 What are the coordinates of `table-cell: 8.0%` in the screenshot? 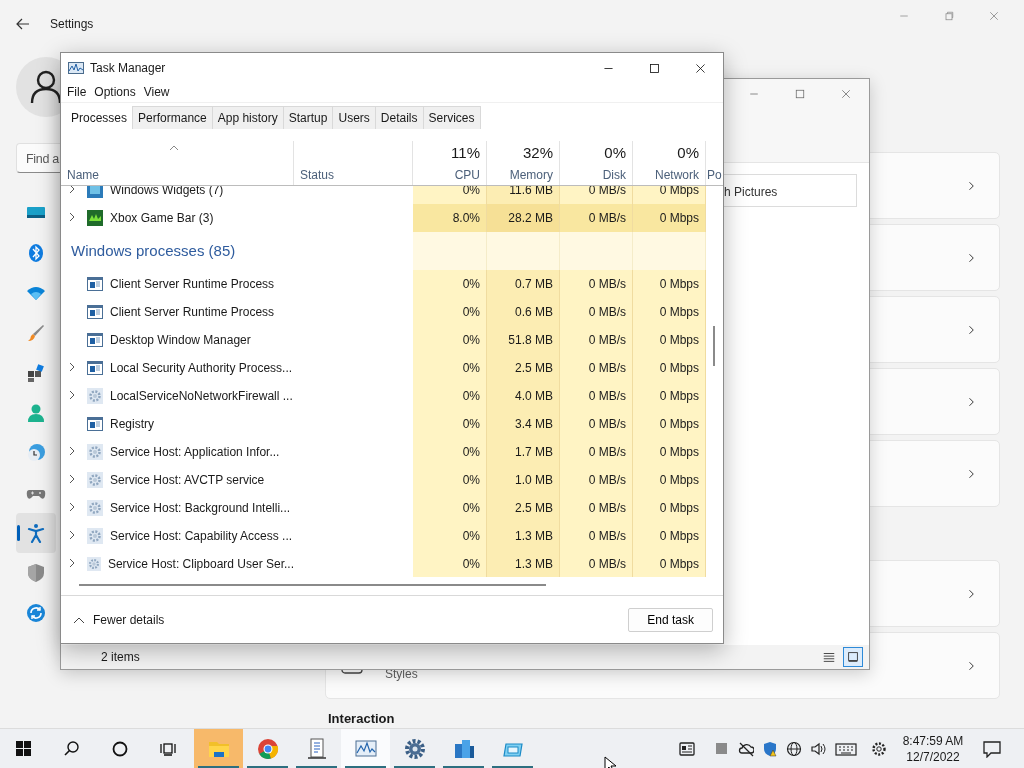 It's located at (450, 217).